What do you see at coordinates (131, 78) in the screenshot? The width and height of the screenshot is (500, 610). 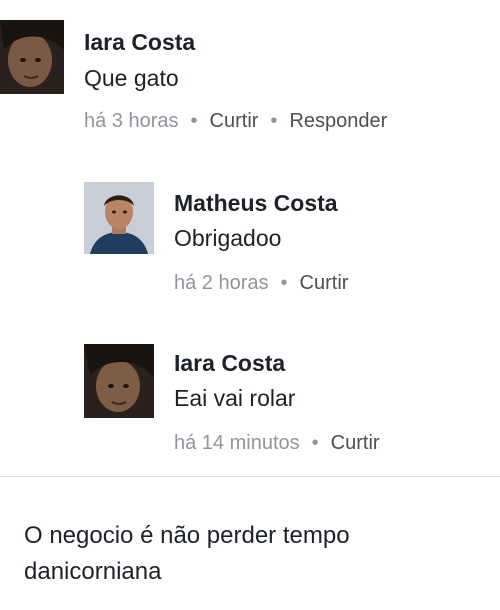 I see `comment-text: Que gato` at bounding box center [131, 78].